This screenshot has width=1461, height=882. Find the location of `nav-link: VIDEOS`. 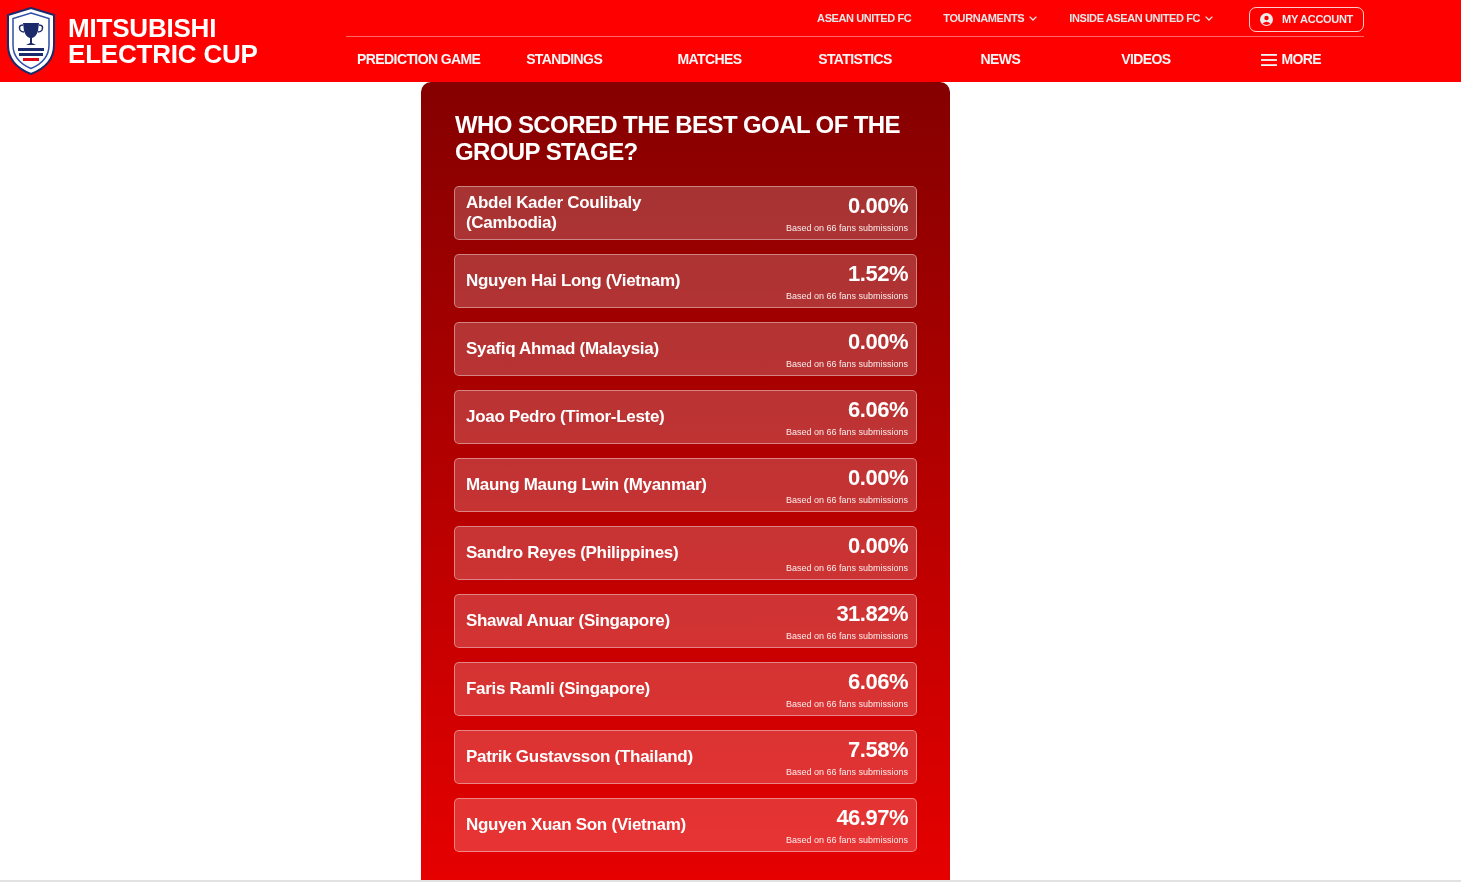

nav-link: VIDEOS is located at coordinates (1146, 59).